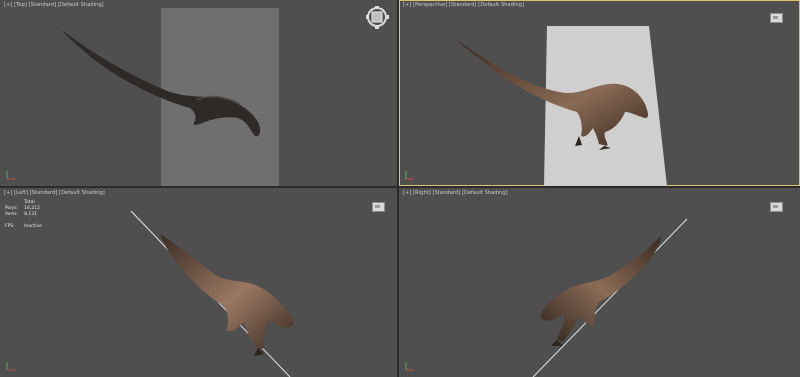  Describe the element at coordinates (562, 106) in the screenshot. I see `viewport-perspective-canvas` at that location.